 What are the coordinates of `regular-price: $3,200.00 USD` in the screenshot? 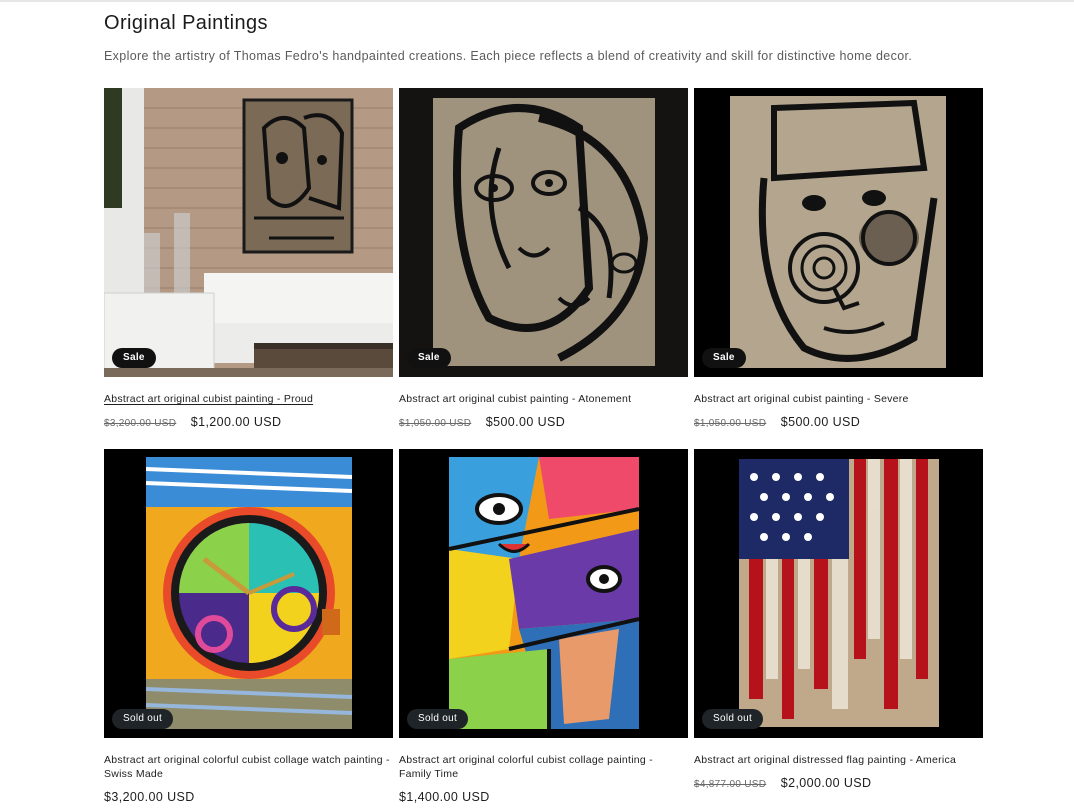 It's located at (149, 797).